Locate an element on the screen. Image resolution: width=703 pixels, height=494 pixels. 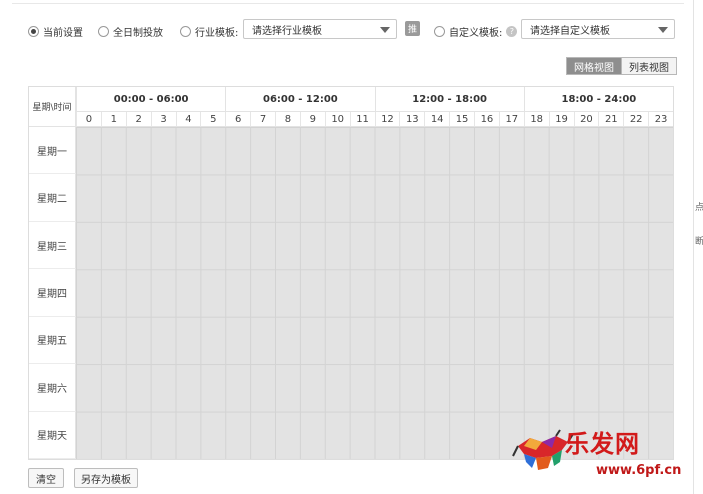
option-custom-label: 自定义模板: is located at coordinates (476, 33).